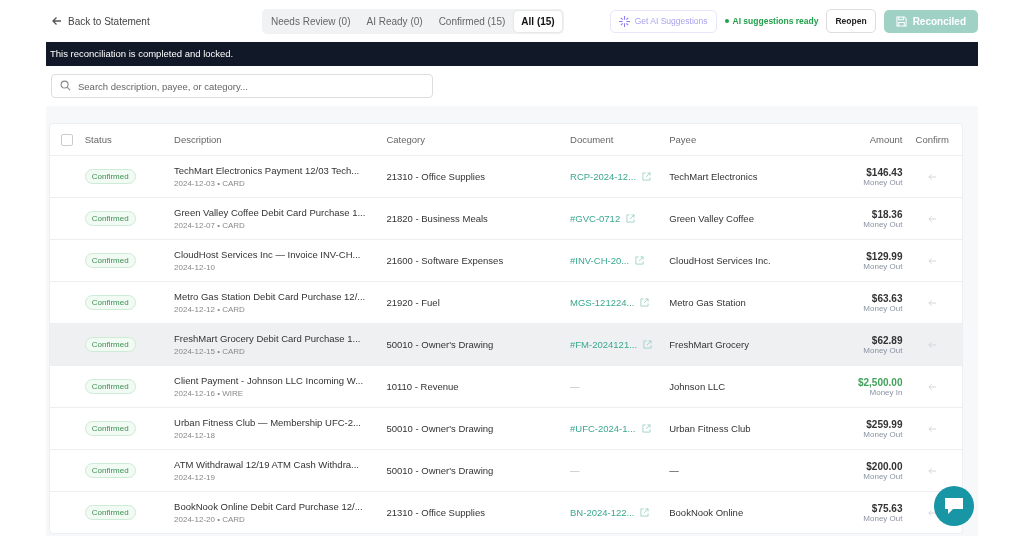  I want to click on highlighted-row: Confirmed FreshMart Grocery Debit Card Purchase 1... 2024-12-15 • CARD 50010 - Owner's Drawing #FM-2024121... FreshMart Grocery $62.89 Money Out, so click(506, 344).